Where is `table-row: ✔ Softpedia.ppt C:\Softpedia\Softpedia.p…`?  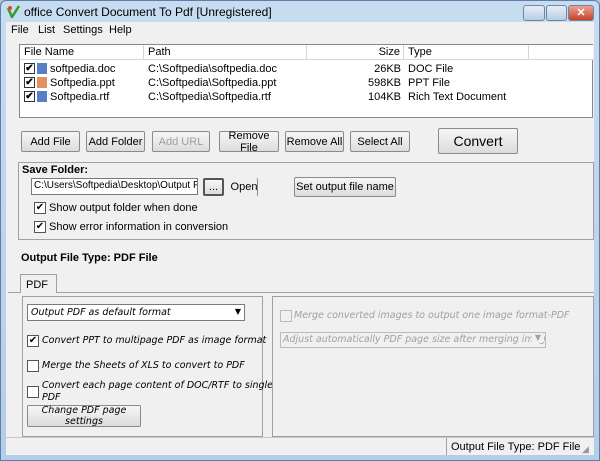
table-row: ✔ Softpedia.ppt C:\Softpedia\Softpedia.p… is located at coordinates (306, 83).